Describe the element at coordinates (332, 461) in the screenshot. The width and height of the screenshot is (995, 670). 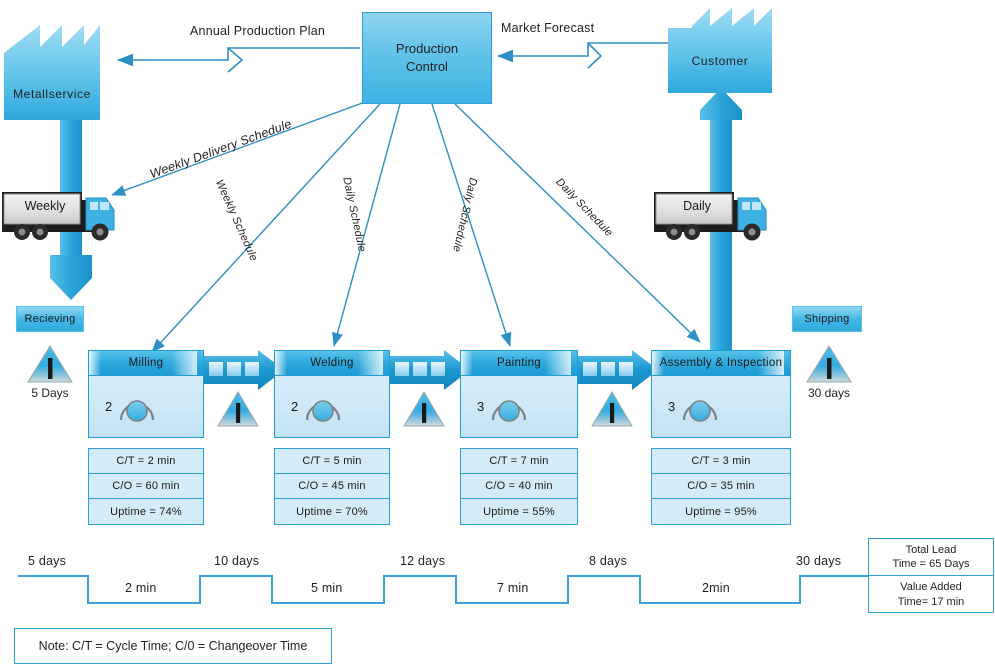
I see `data-row-ct: C/T = 5 min` at that location.